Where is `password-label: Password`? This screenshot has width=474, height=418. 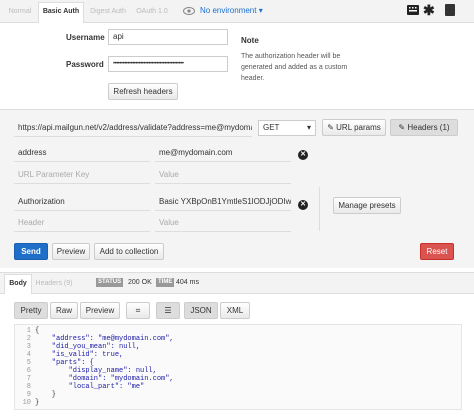 password-label: Password is located at coordinates (85, 64).